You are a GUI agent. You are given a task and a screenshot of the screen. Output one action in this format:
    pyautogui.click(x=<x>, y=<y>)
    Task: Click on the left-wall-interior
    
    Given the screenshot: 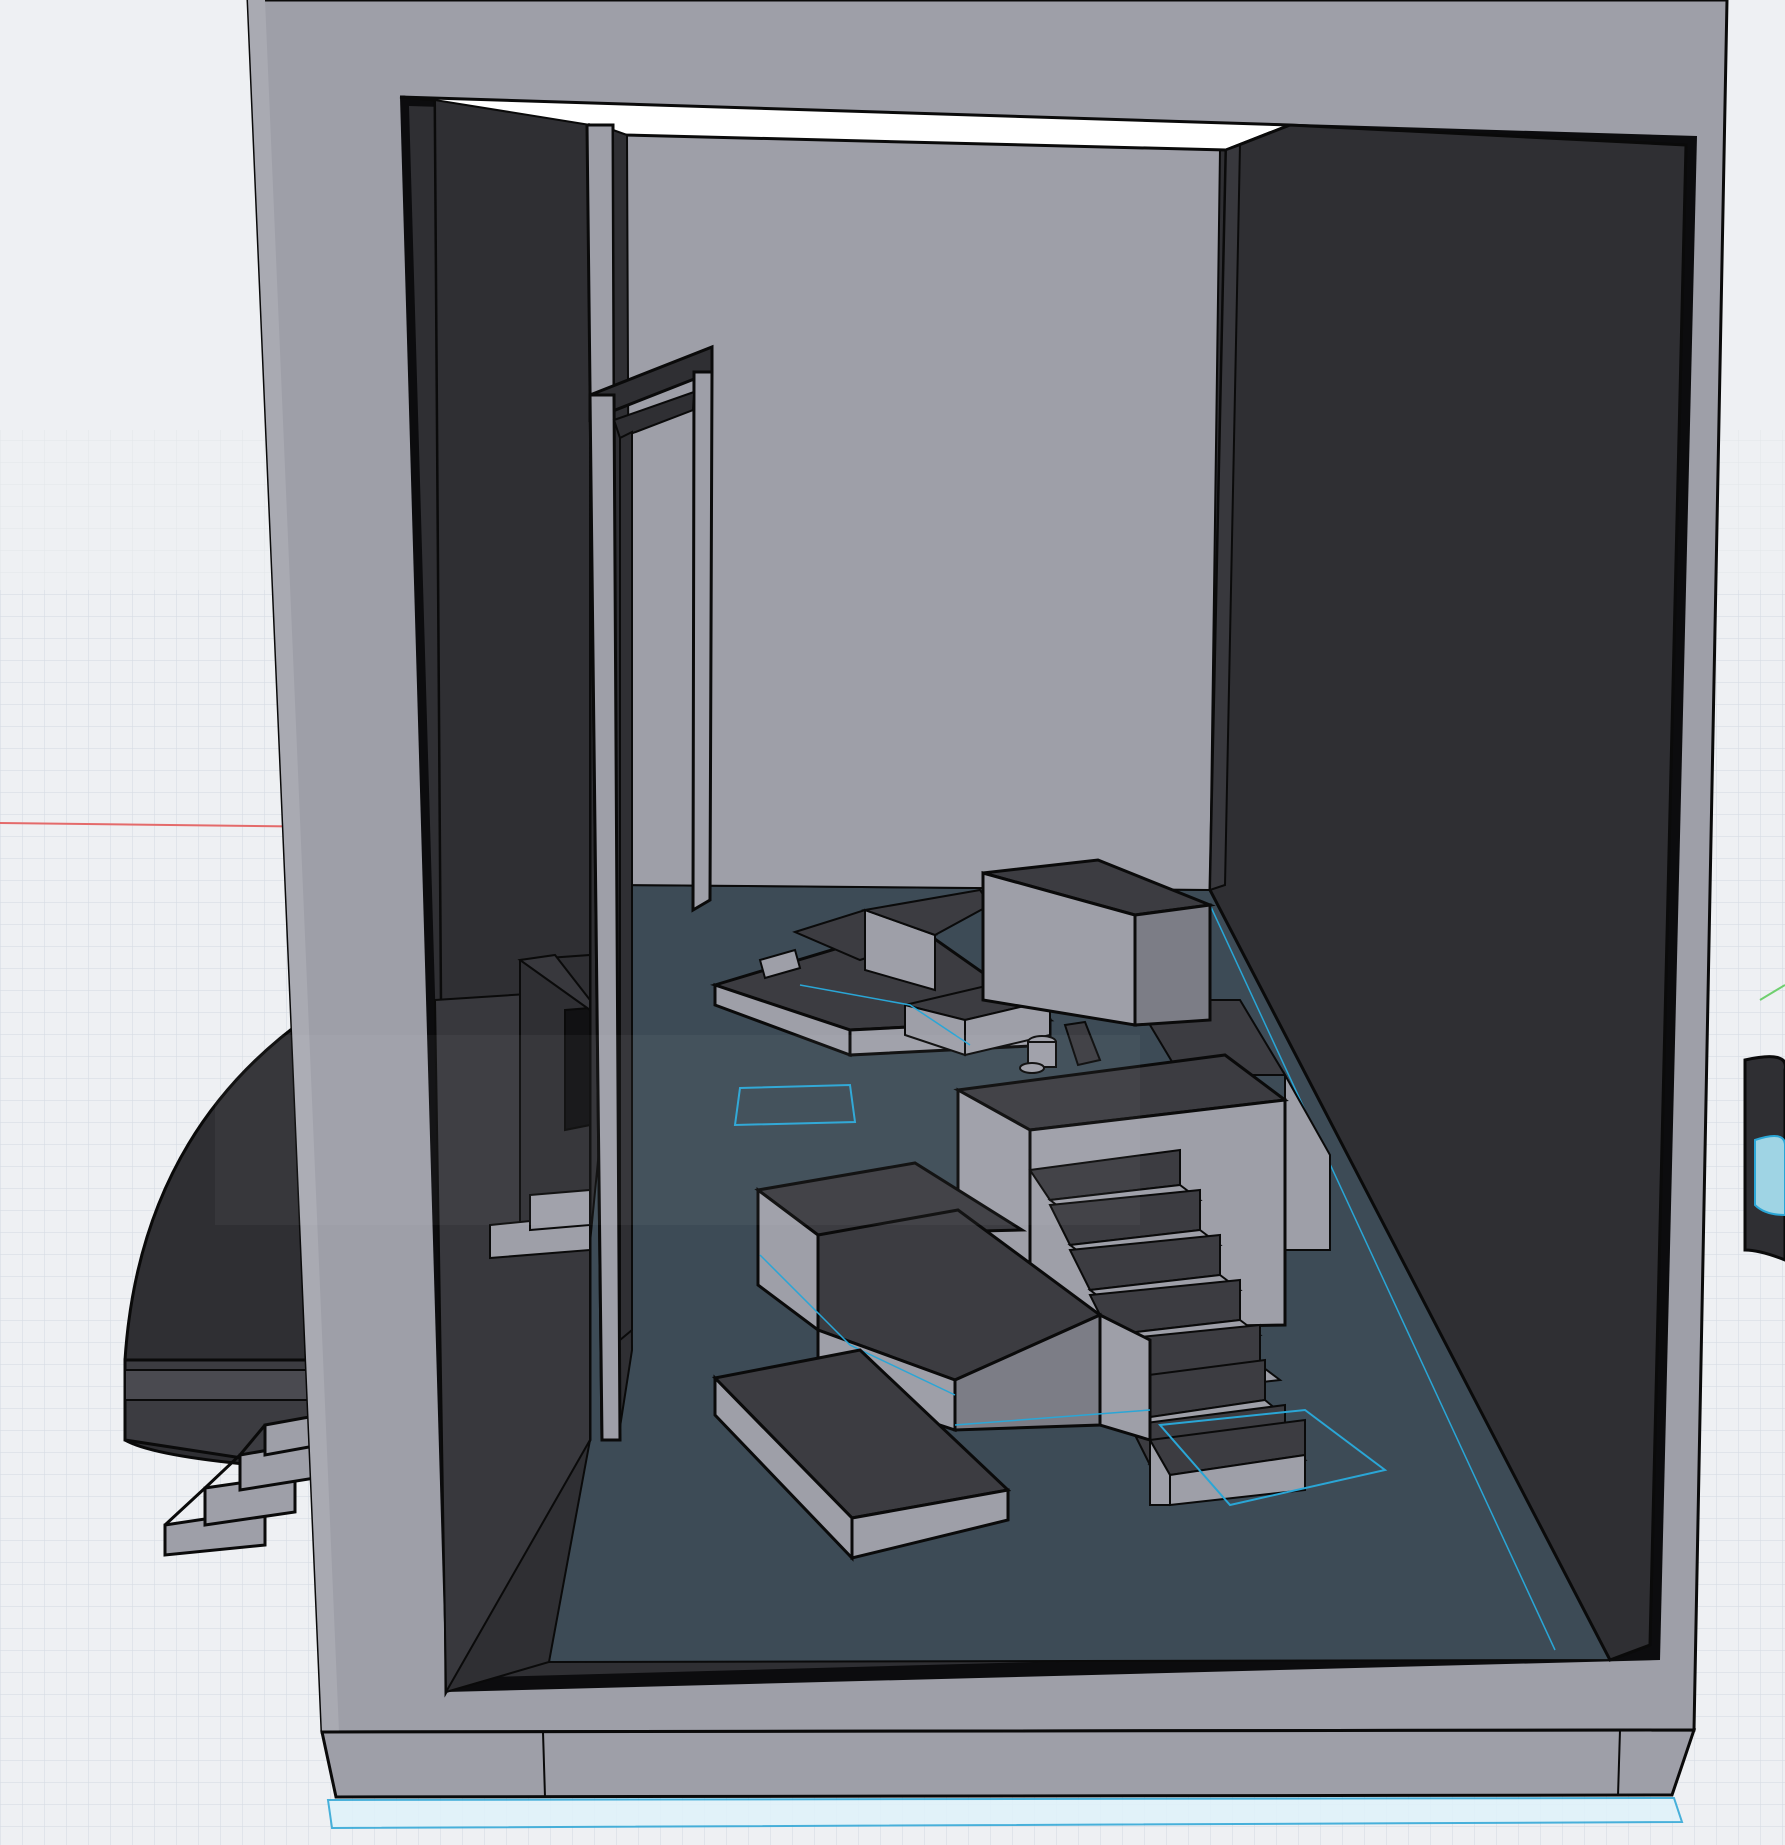 What is the action you would take?
    pyautogui.click(x=512, y=897)
    